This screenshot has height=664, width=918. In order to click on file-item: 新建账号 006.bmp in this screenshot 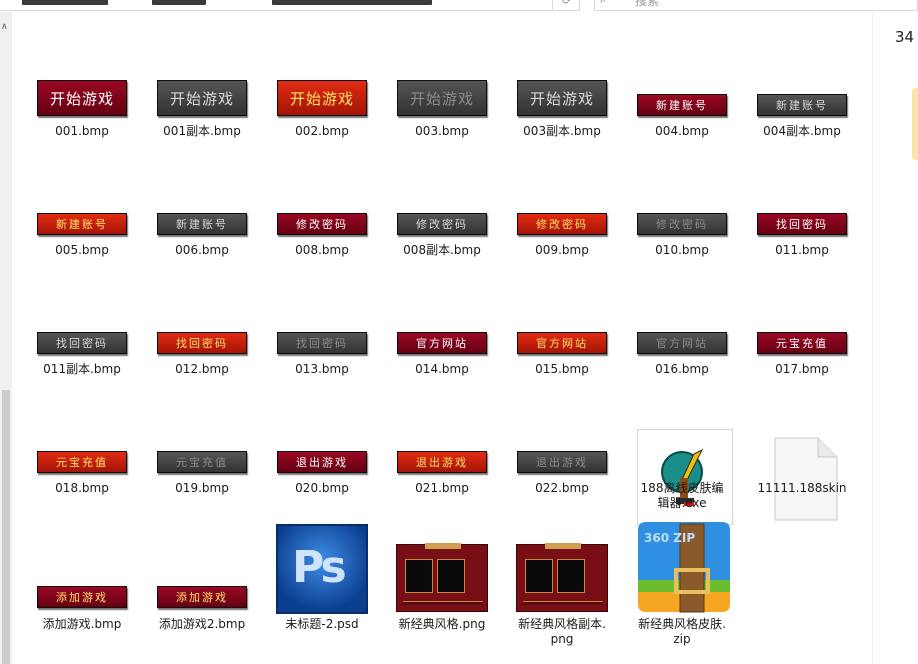, I will do `click(202, 250)`.